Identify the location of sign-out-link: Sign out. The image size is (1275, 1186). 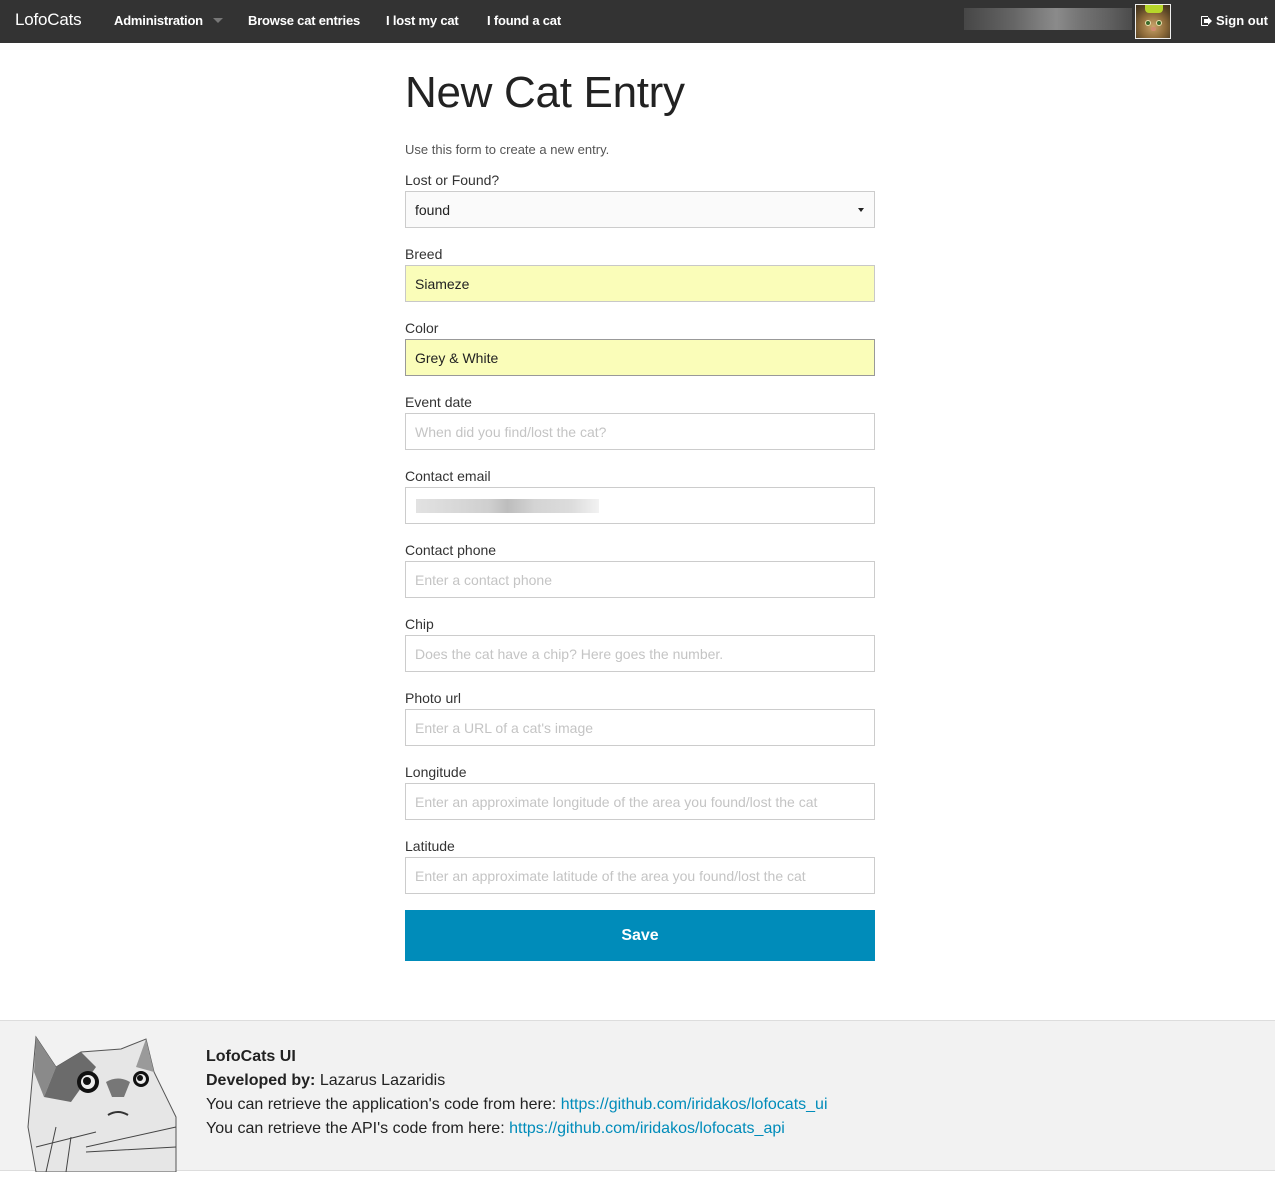
(1234, 20).